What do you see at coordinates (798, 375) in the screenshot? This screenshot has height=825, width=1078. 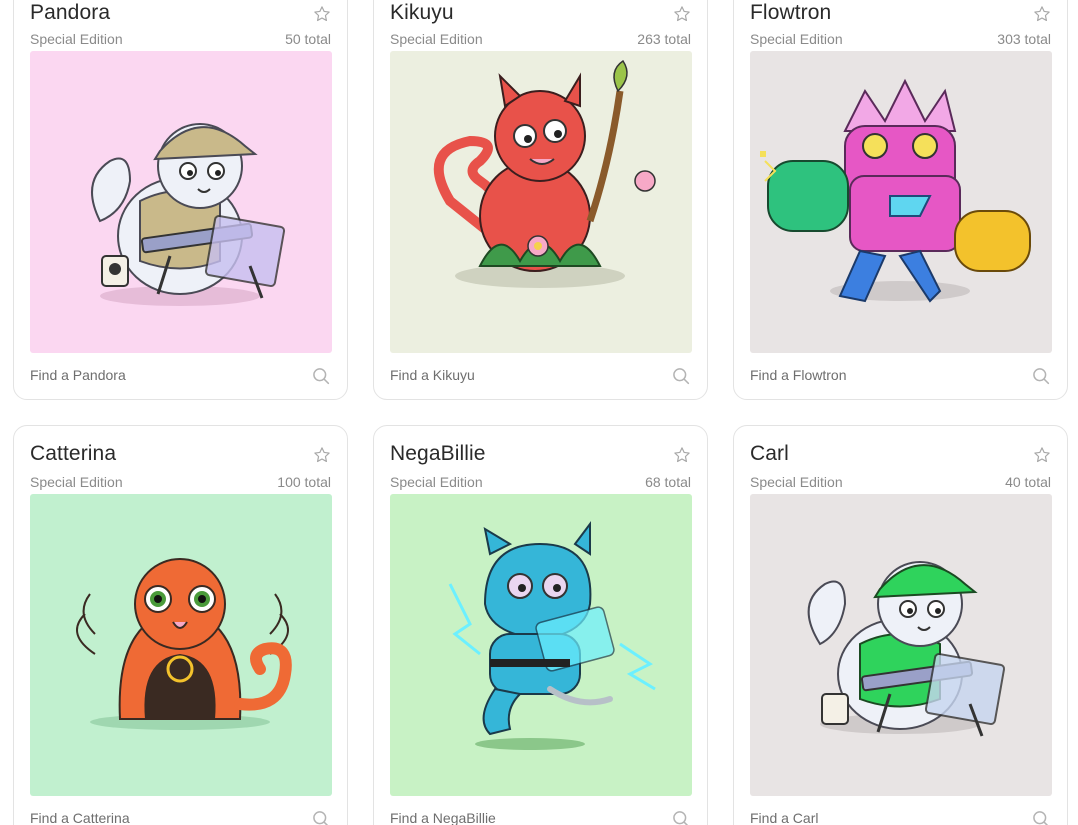 I see `find-link: Find a Flowtron` at bounding box center [798, 375].